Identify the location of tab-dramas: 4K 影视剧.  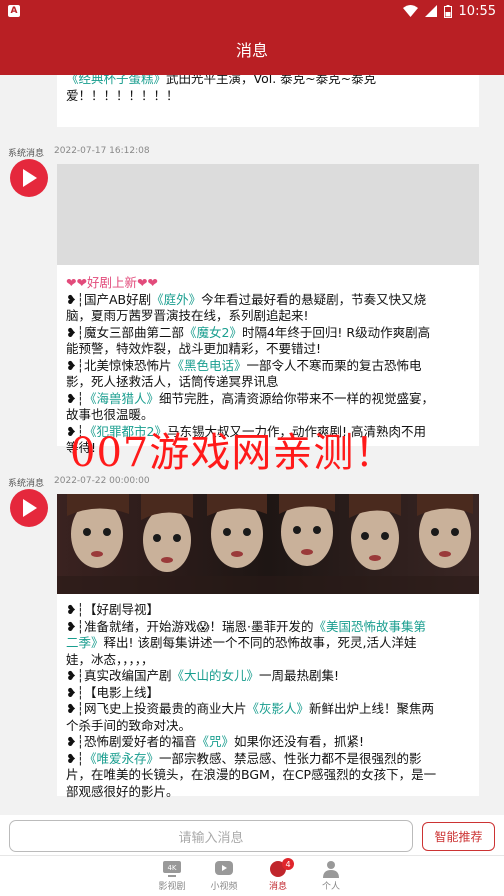
(172, 875).